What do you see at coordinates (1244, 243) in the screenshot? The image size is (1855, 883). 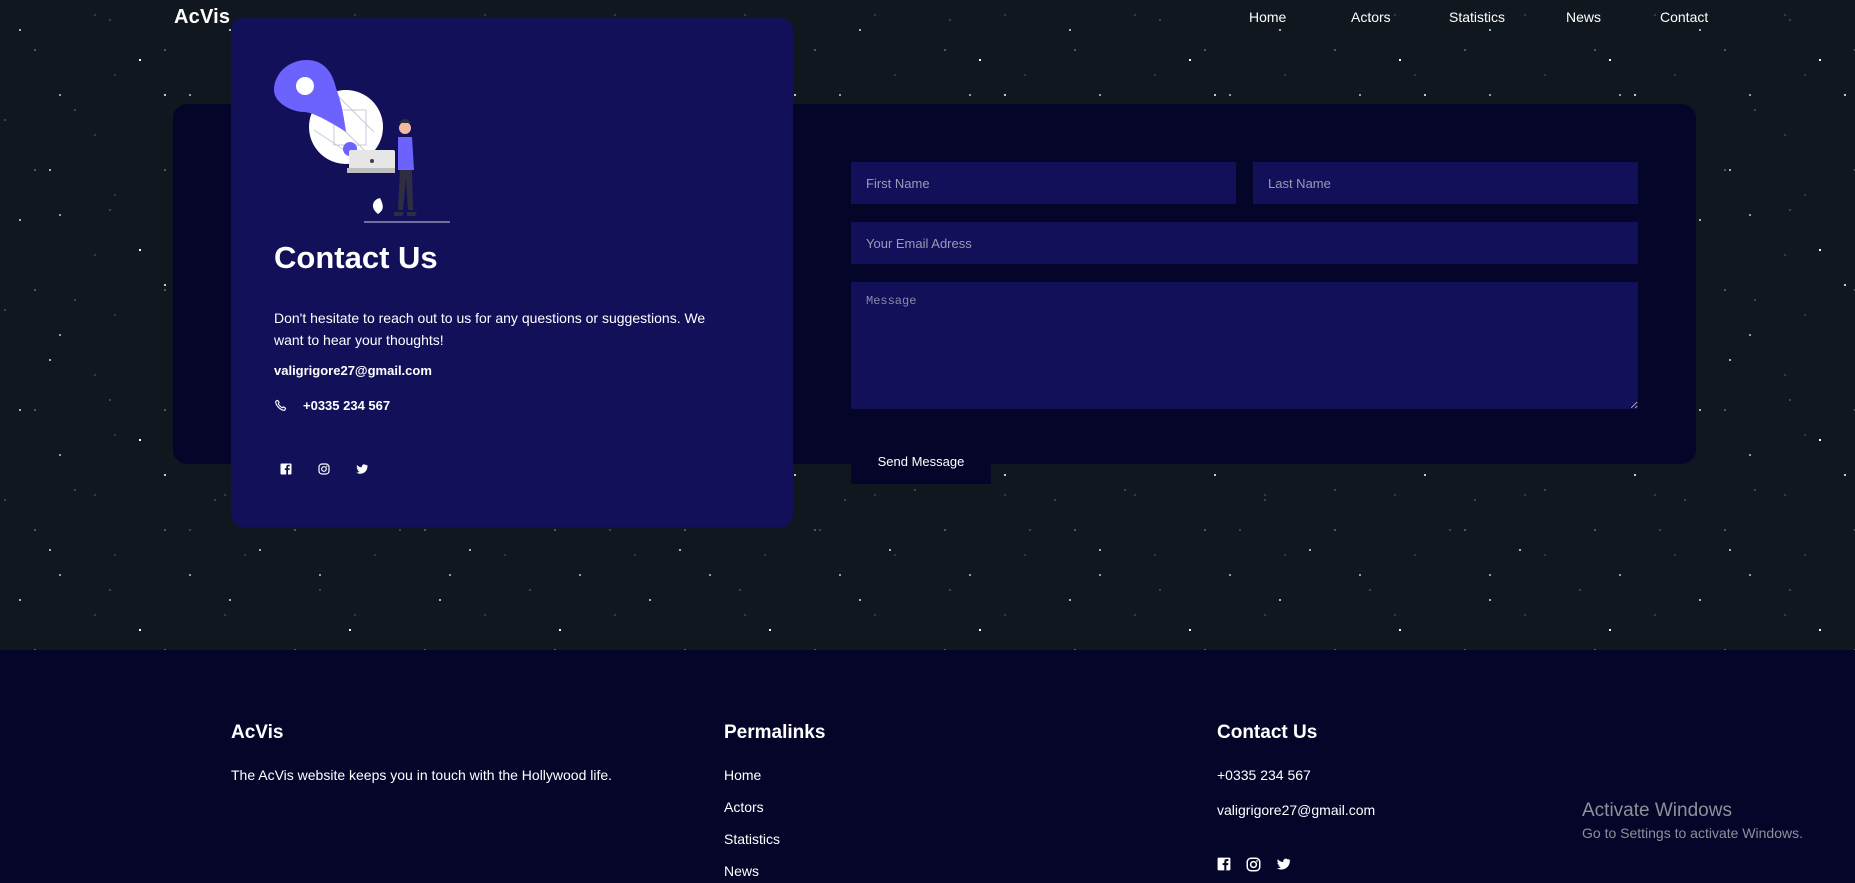 I see `email-input` at bounding box center [1244, 243].